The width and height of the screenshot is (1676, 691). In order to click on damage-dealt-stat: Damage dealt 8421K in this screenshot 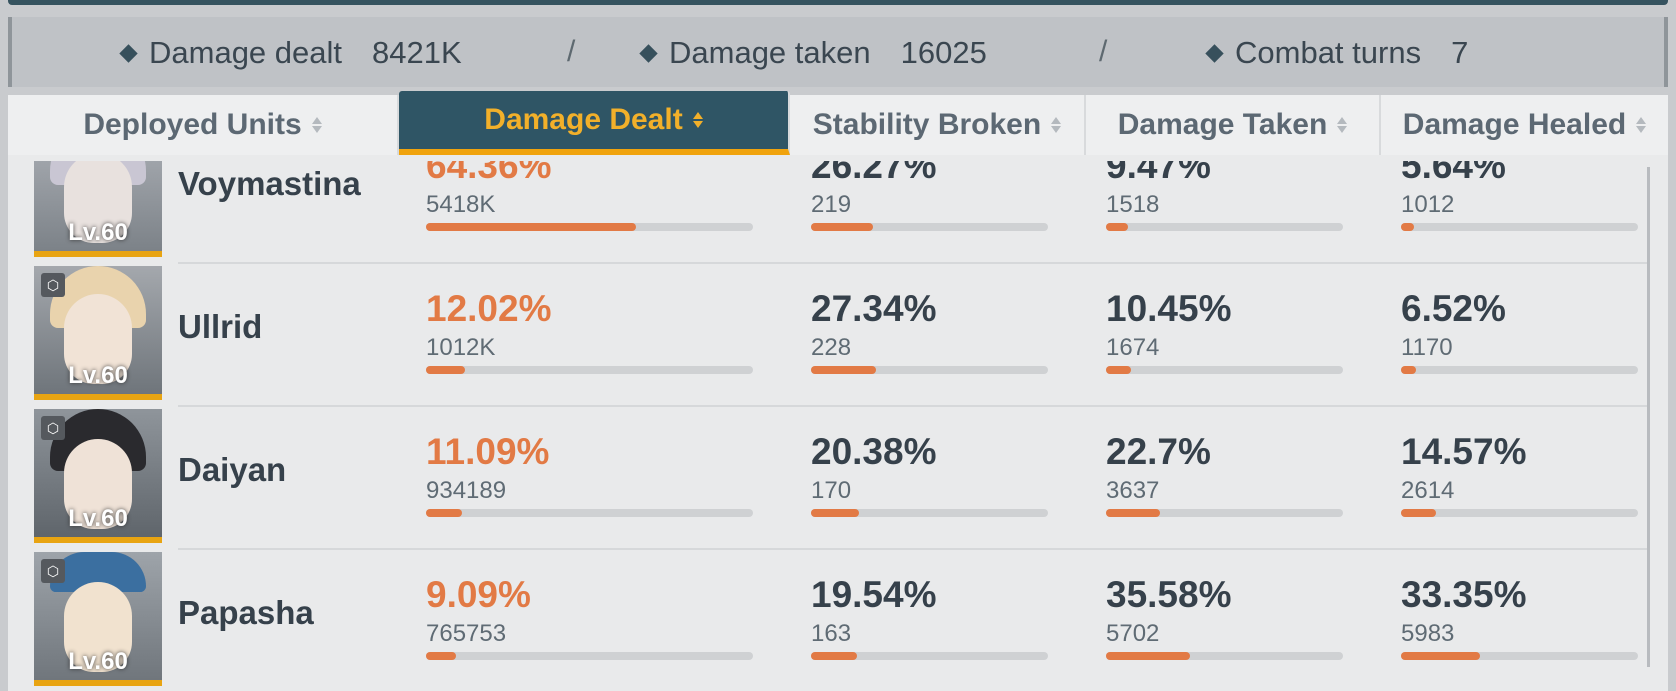, I will do `click(290, 53)`.